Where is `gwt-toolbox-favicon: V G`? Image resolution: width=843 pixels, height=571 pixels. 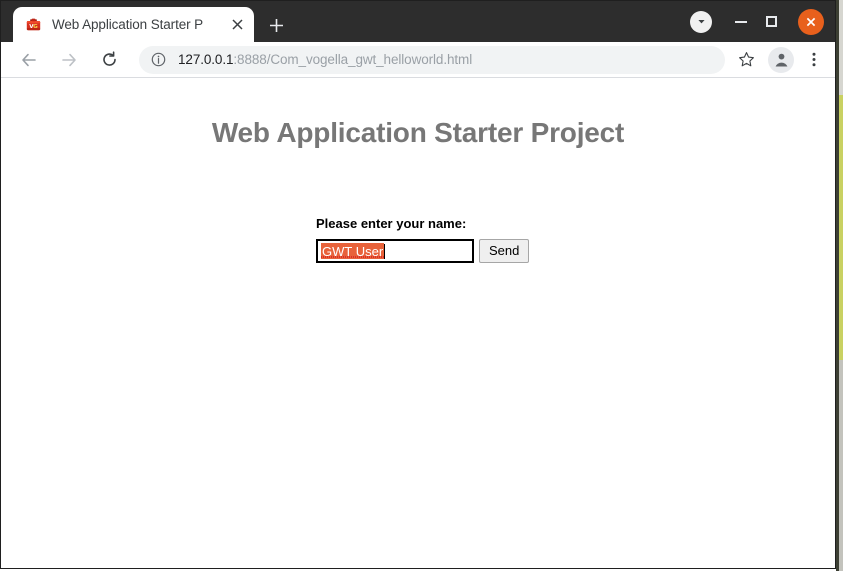 gwt-toolbox-favicon: V G is located at coordinates (33, 24).